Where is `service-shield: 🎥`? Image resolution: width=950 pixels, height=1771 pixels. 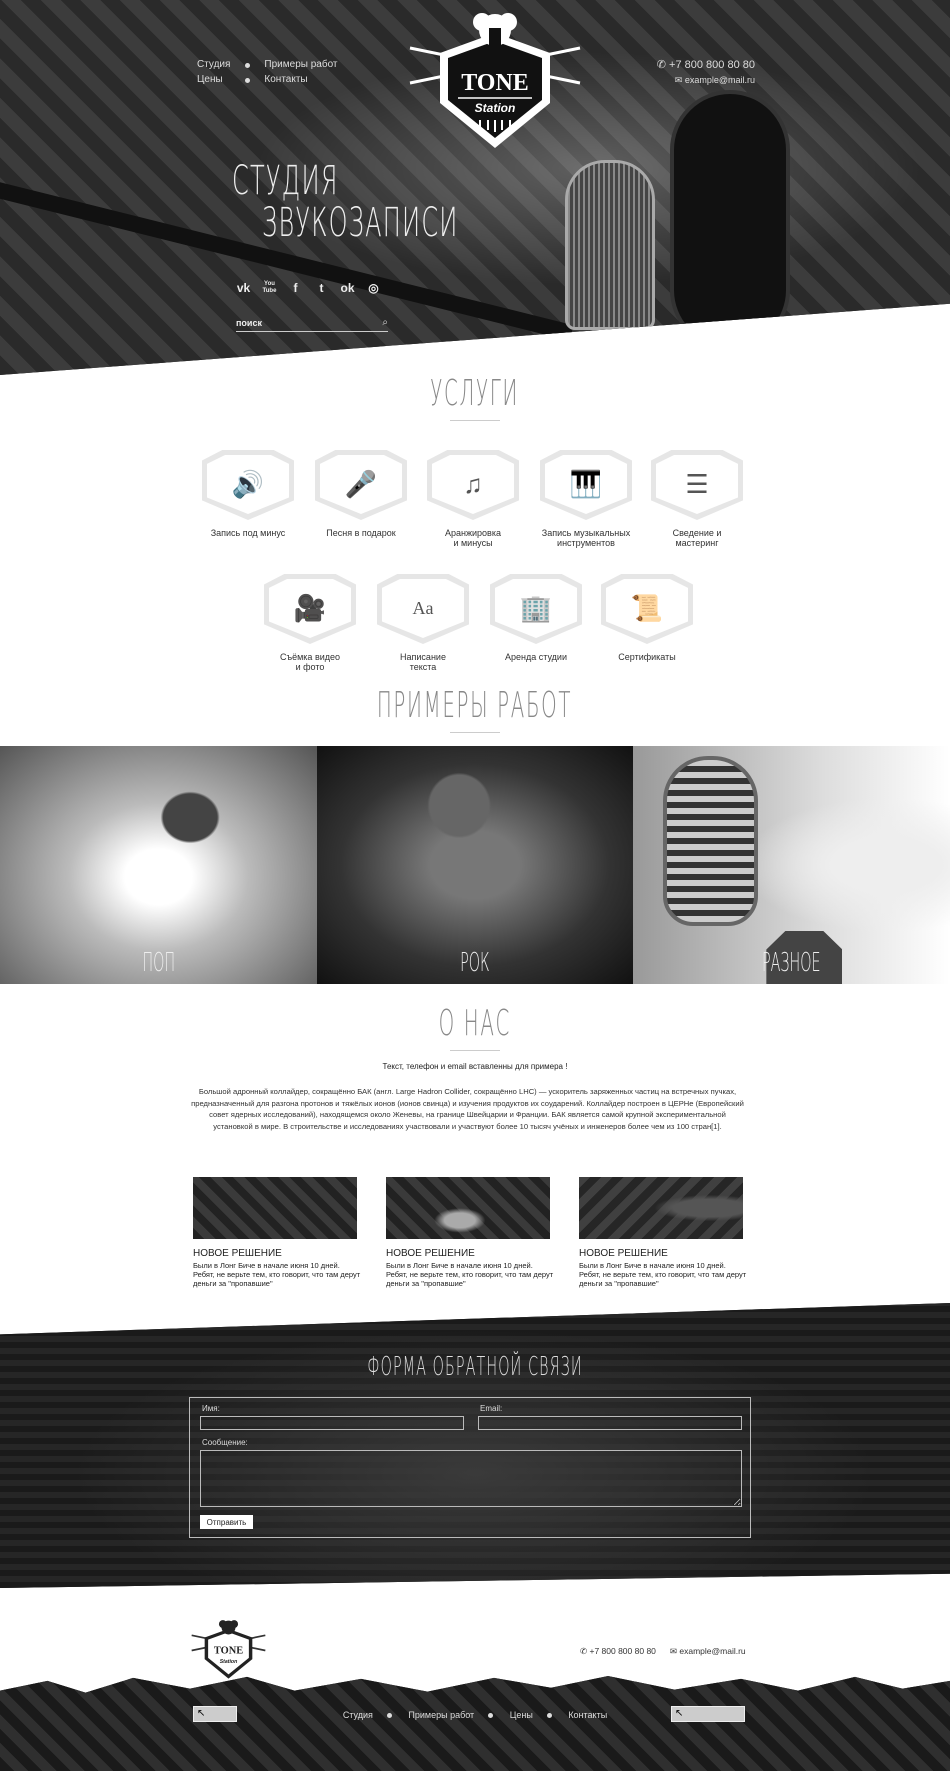
service-shield: 🎥 is located at coordinates (310, 609).